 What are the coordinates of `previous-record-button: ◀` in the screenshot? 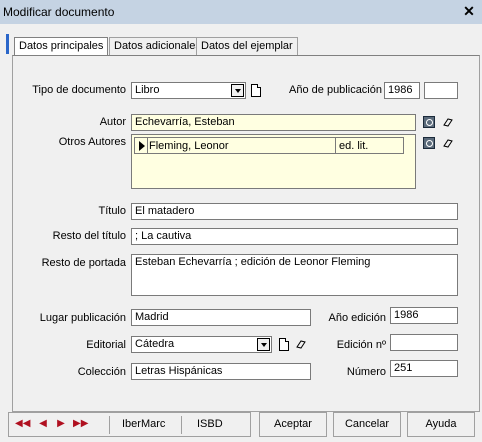 It's located at (43, 424).